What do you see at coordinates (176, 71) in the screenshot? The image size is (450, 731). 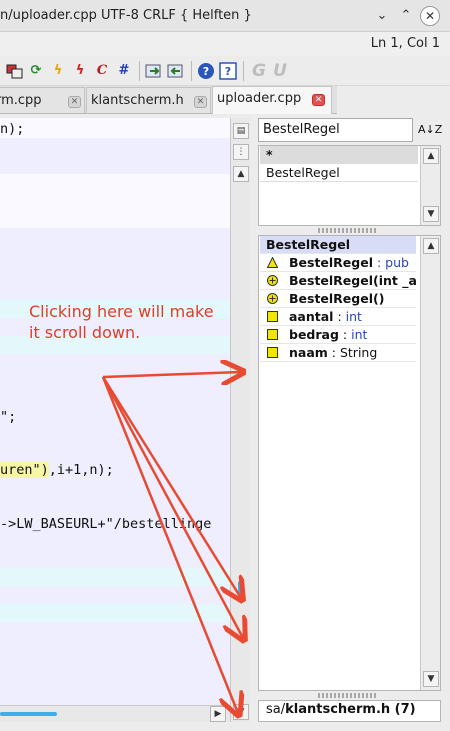 I see `import-icon` at bounding box center [176, 71].